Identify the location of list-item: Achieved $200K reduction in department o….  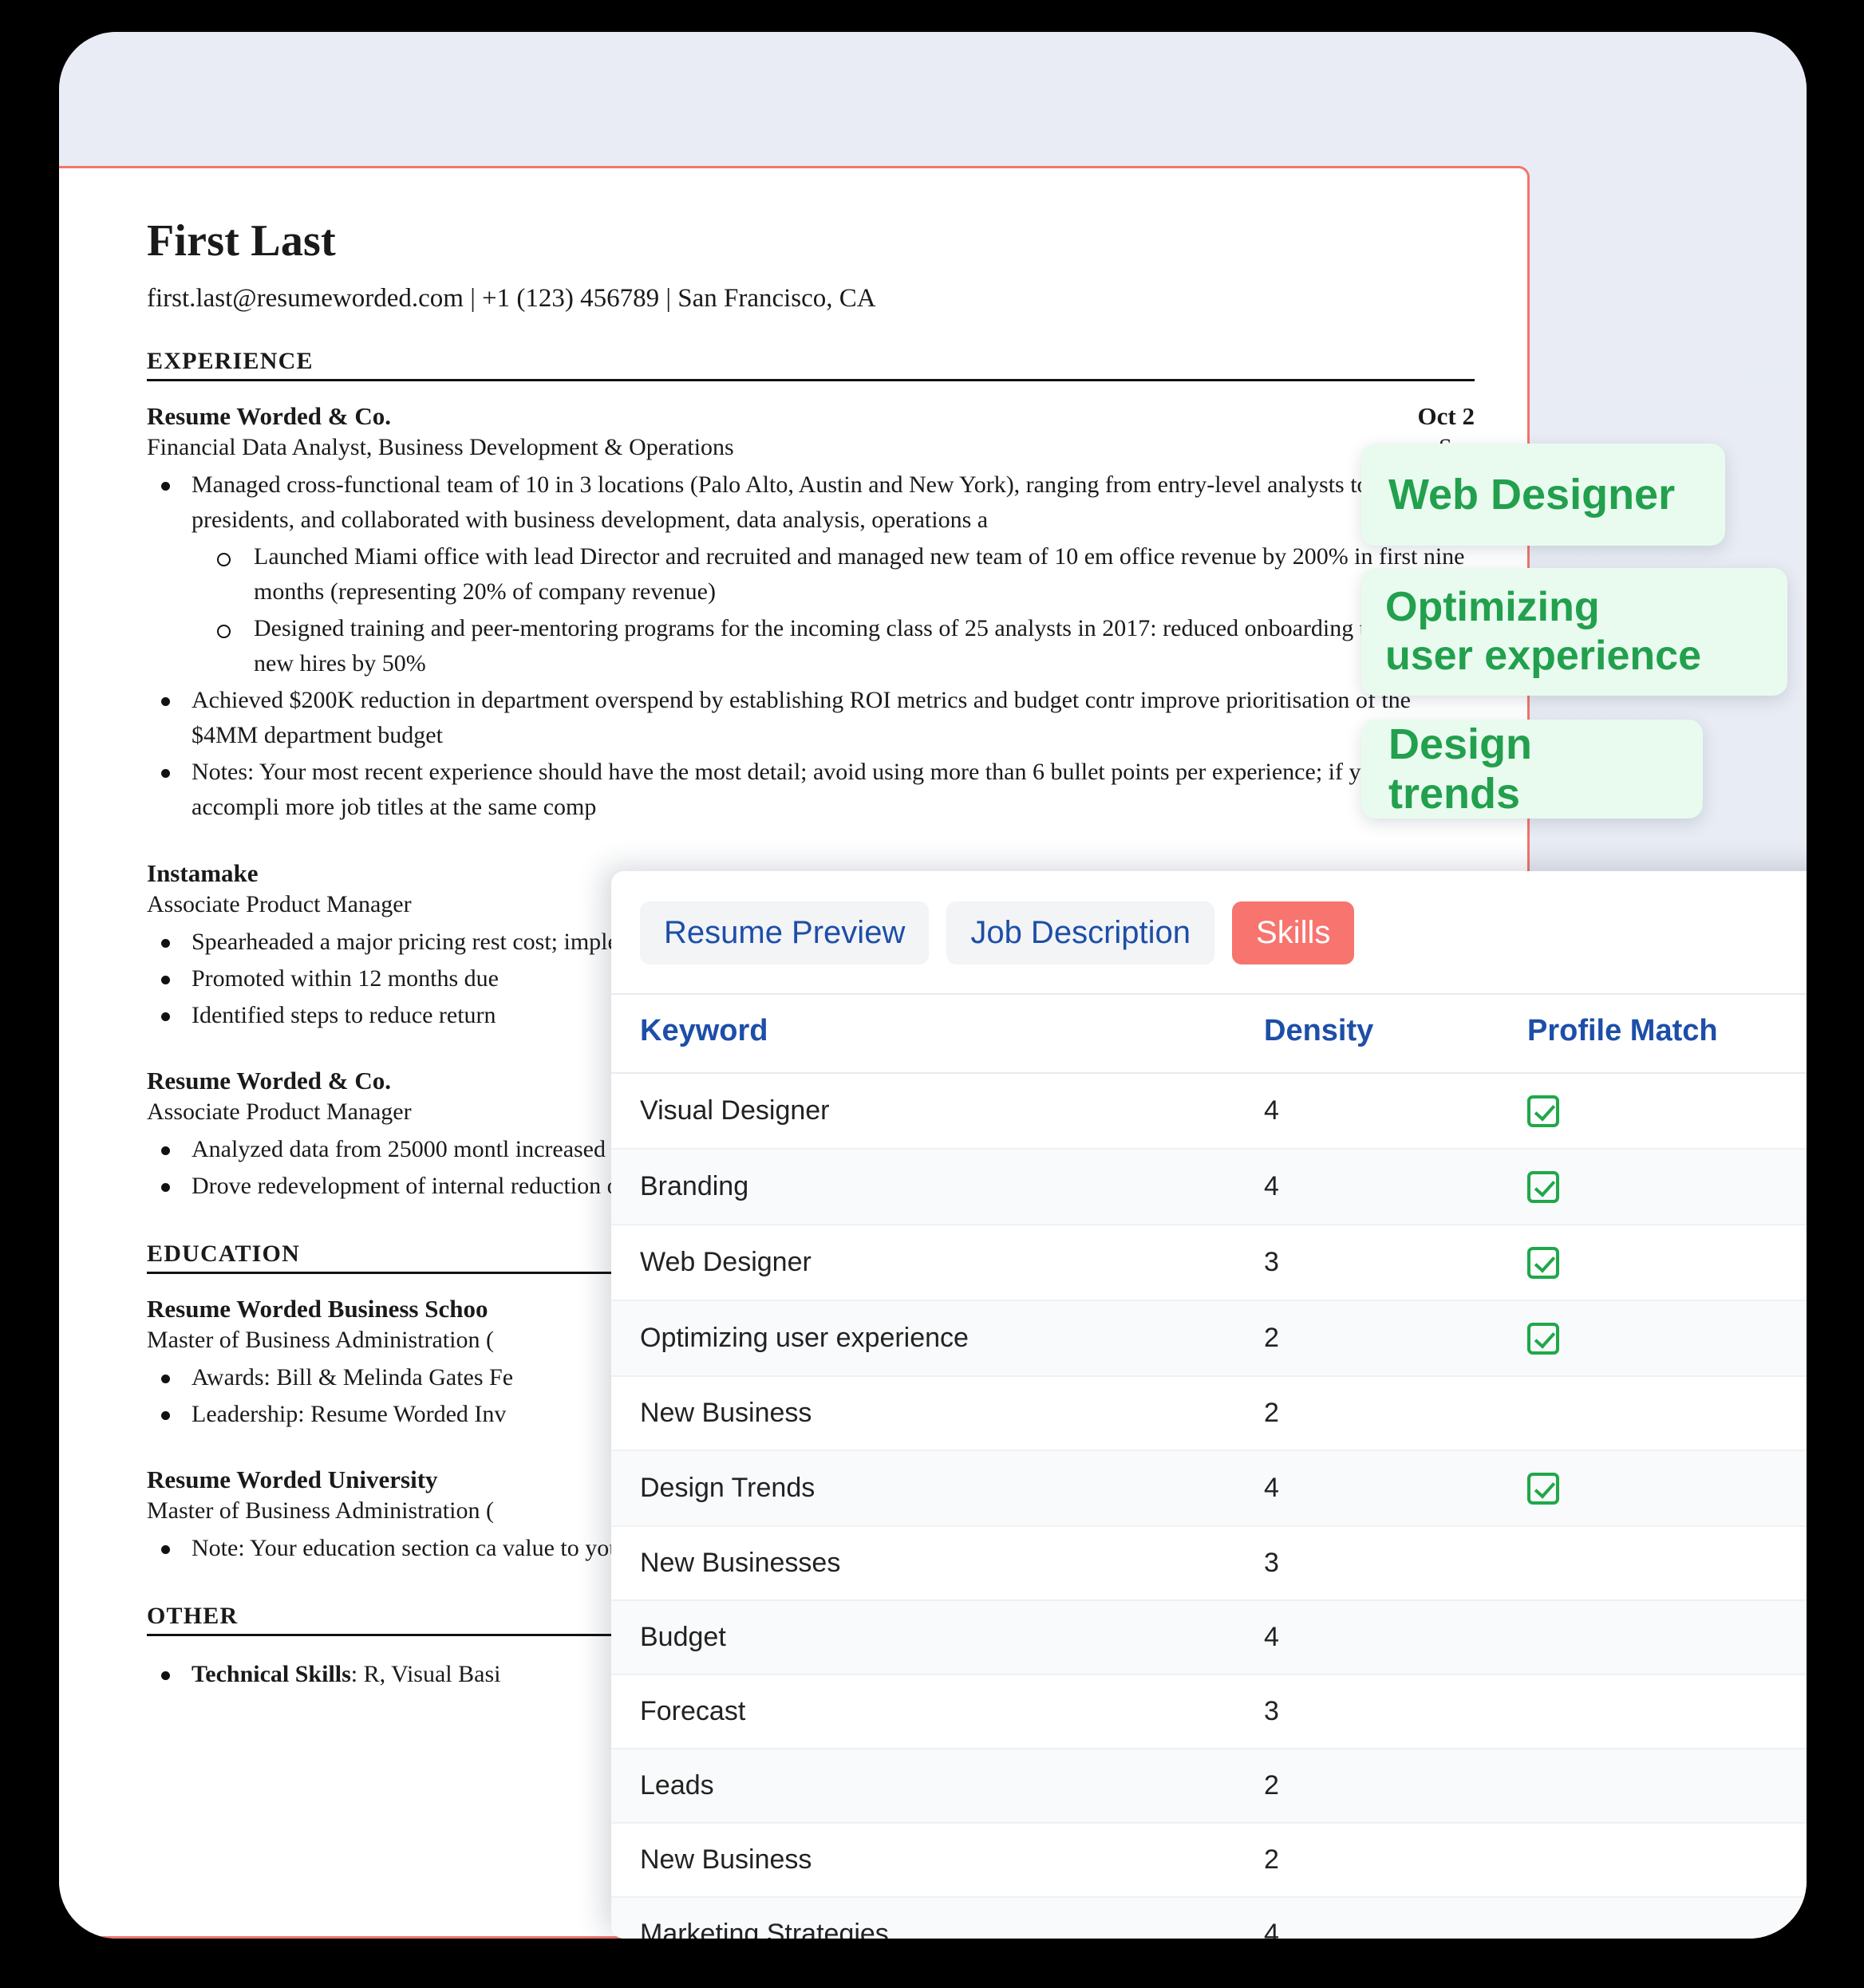
(815, 718).